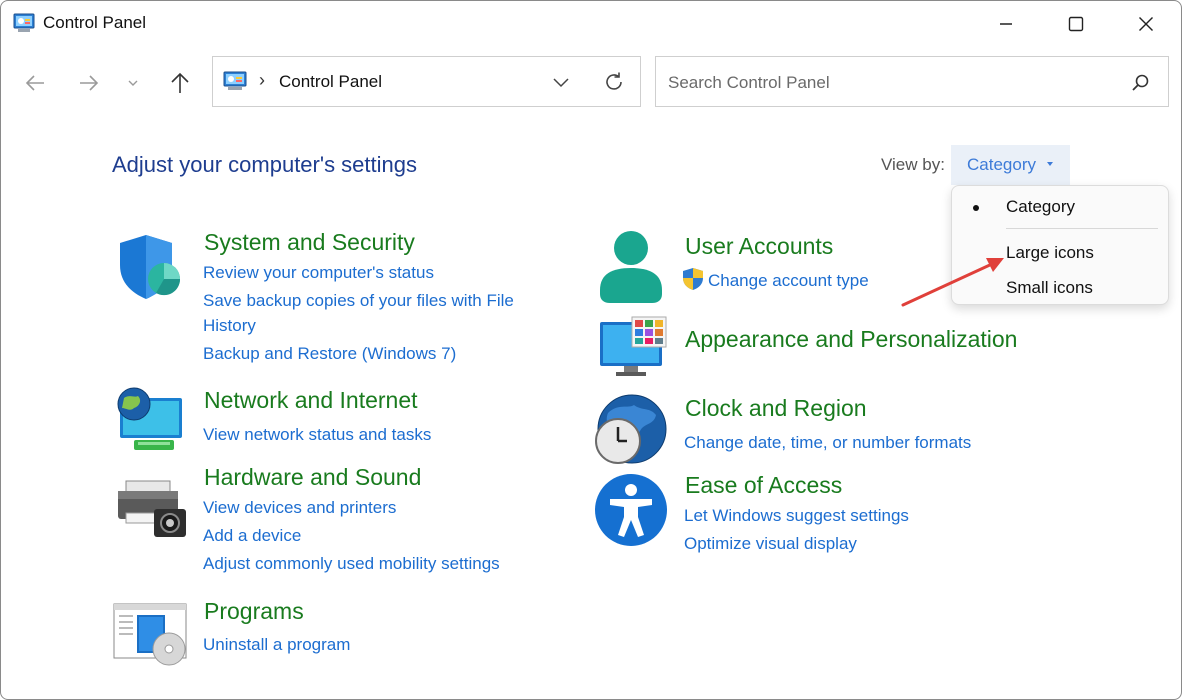  Describe the element at coordinates (851, 339) in the screenshot. I see `category-title-appearance: Appearance and Personalization` at that location.